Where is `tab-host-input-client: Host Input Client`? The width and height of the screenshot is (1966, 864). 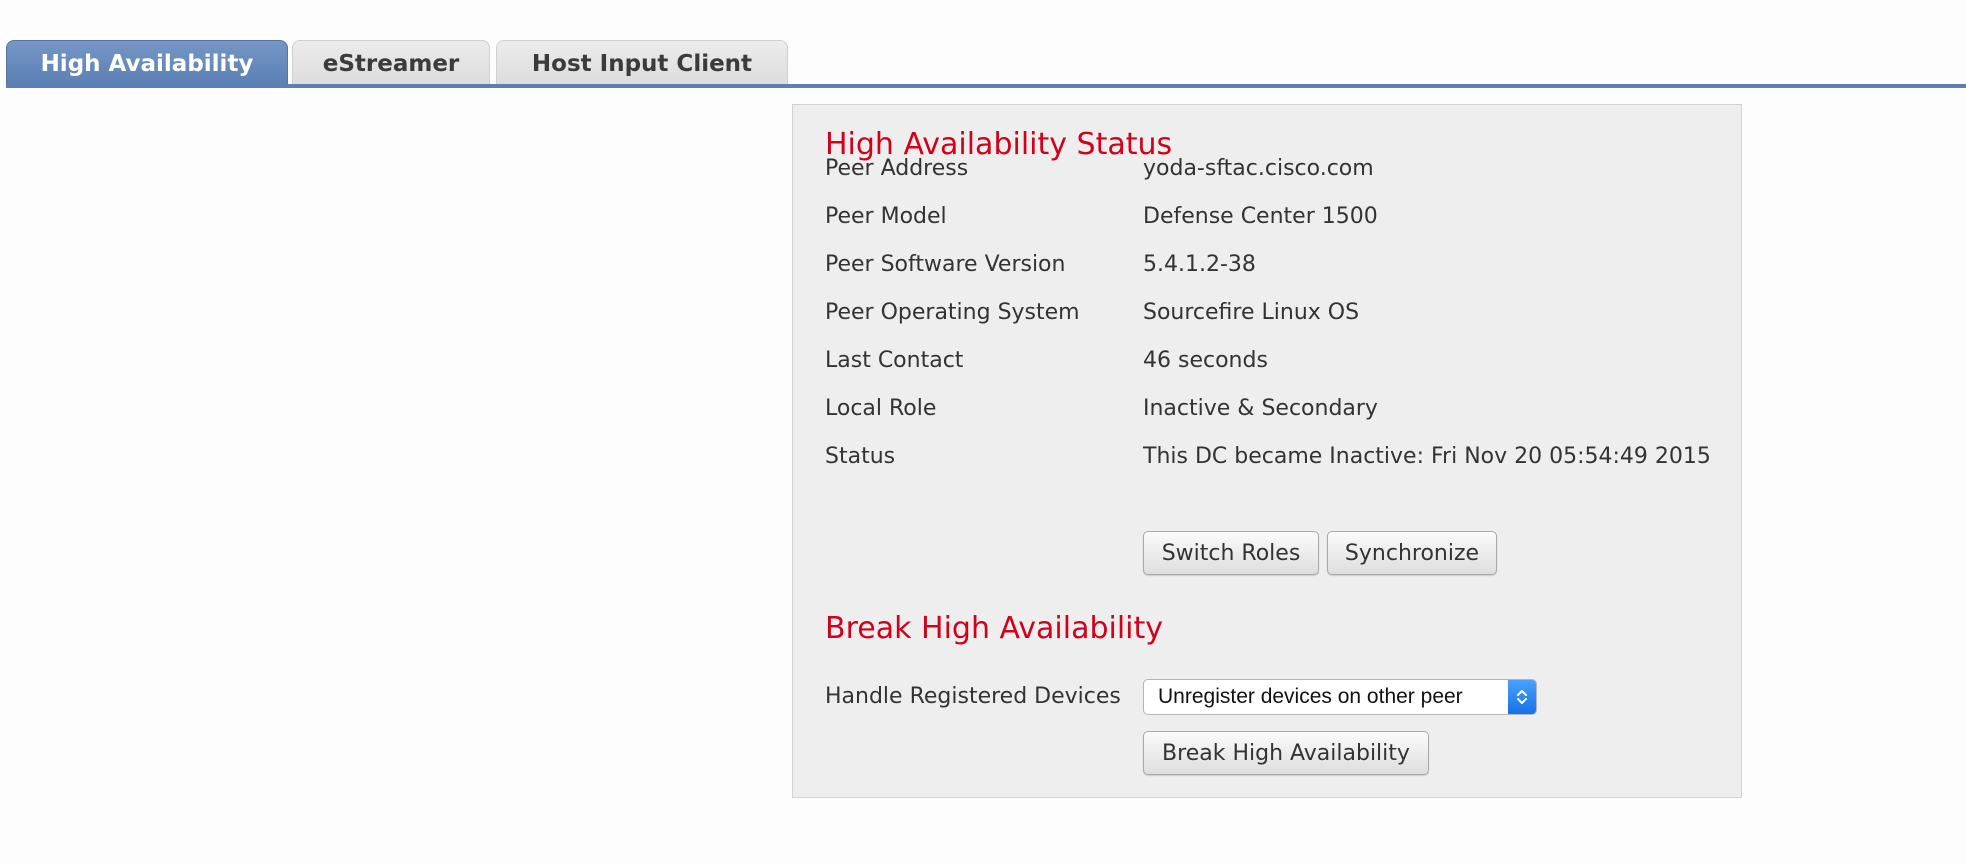
tab-host-input-client: Host Input Client is located at coordinates (642, 63).